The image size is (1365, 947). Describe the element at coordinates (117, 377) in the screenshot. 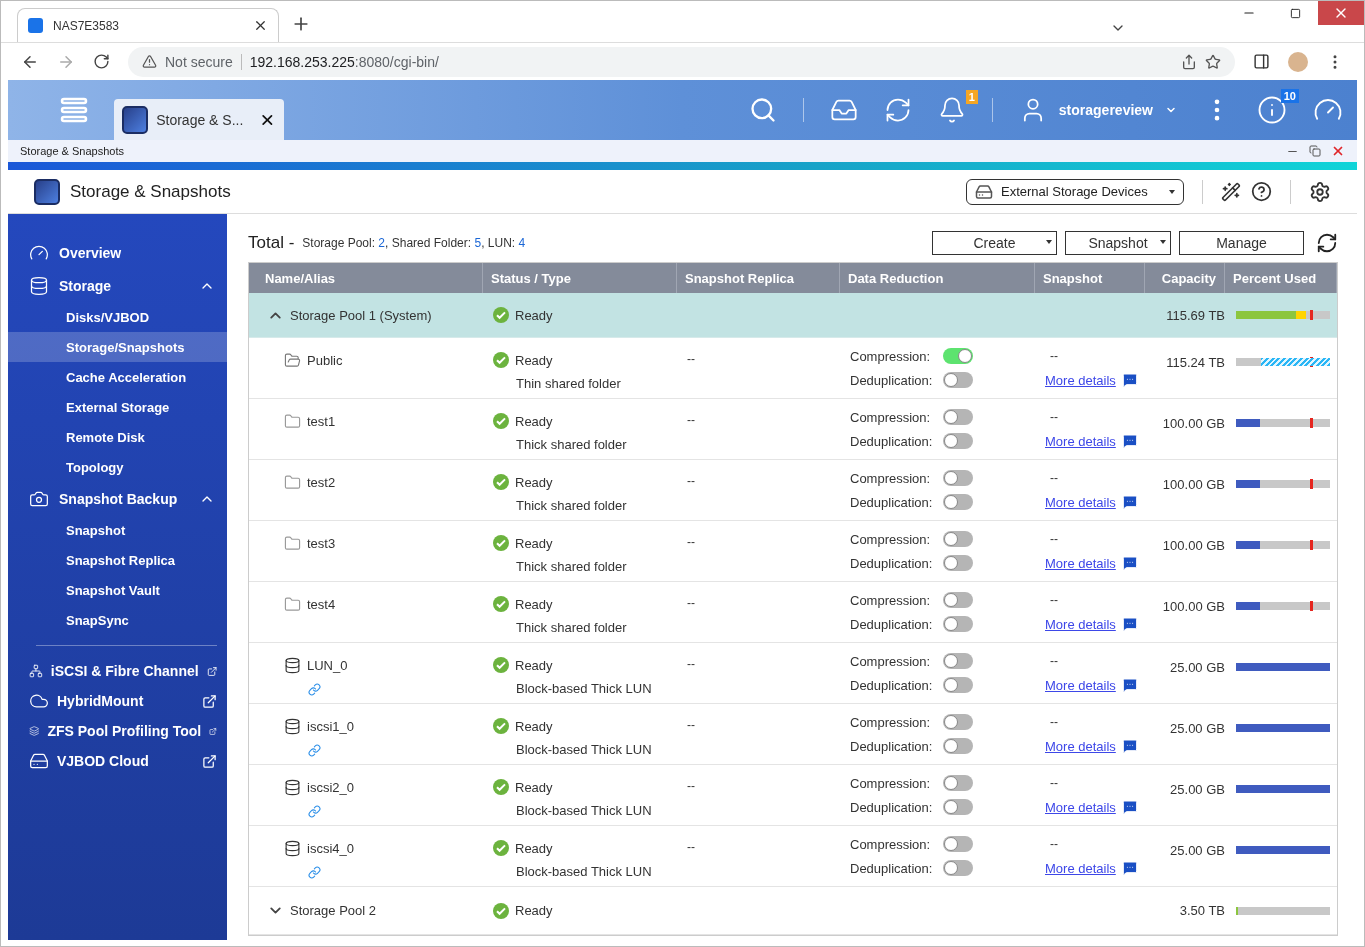

I see `sidebar-item: Cache Acceleration` at that location.